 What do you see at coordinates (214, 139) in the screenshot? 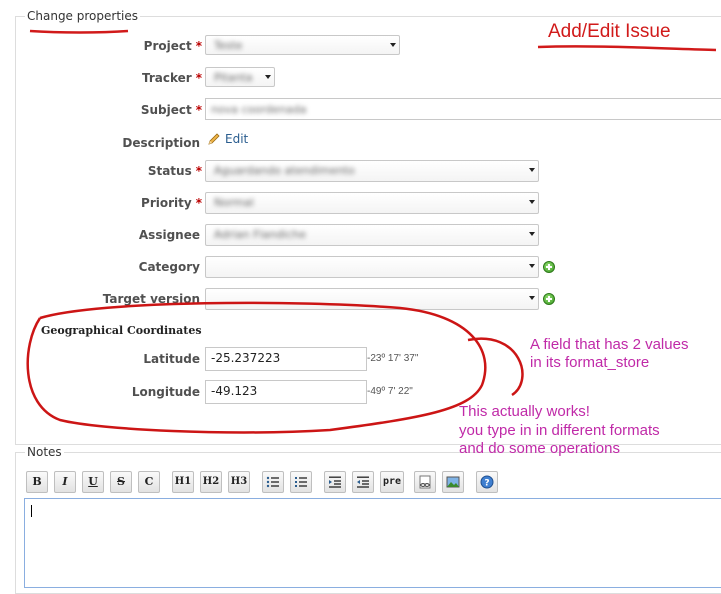
I see `pencil-icon` at bounding box center [214, 139].